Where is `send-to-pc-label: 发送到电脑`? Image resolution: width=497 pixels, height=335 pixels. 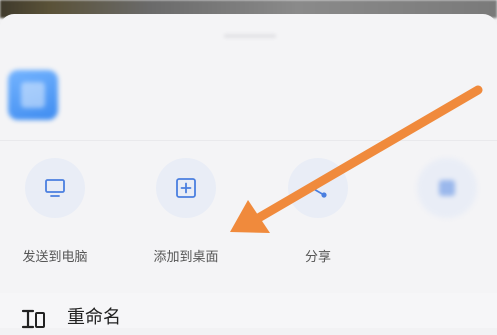 send-to-pc-label: 发送到电脑 is located at coordinates (55, 257).